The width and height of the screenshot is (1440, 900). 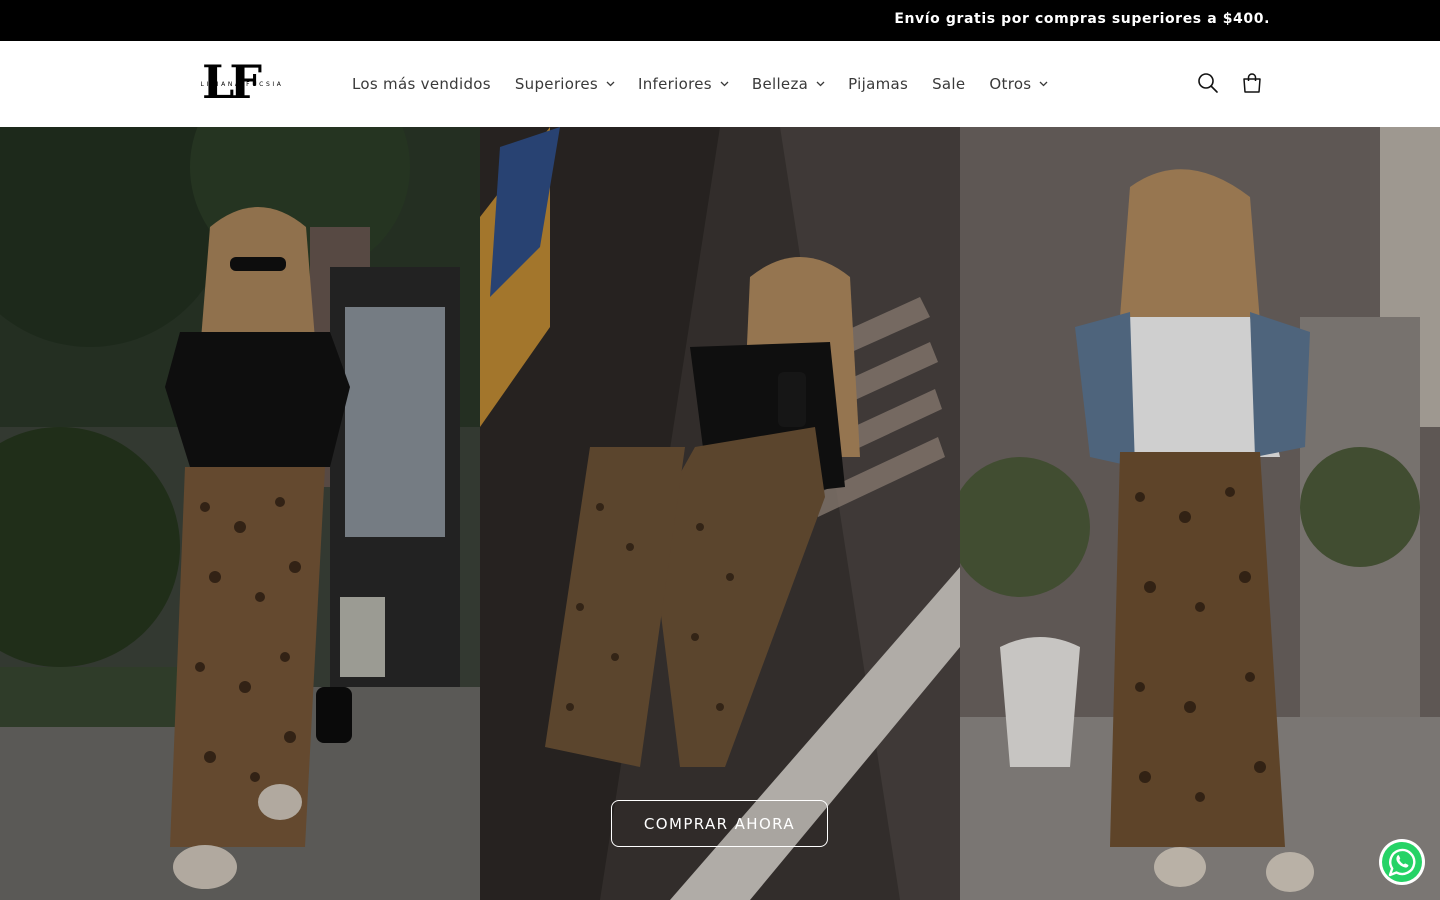 What do you see at coordinates (556, 84) in the screenshot?
I see `nav-label: Superiores` at bounding box center [556, 84].